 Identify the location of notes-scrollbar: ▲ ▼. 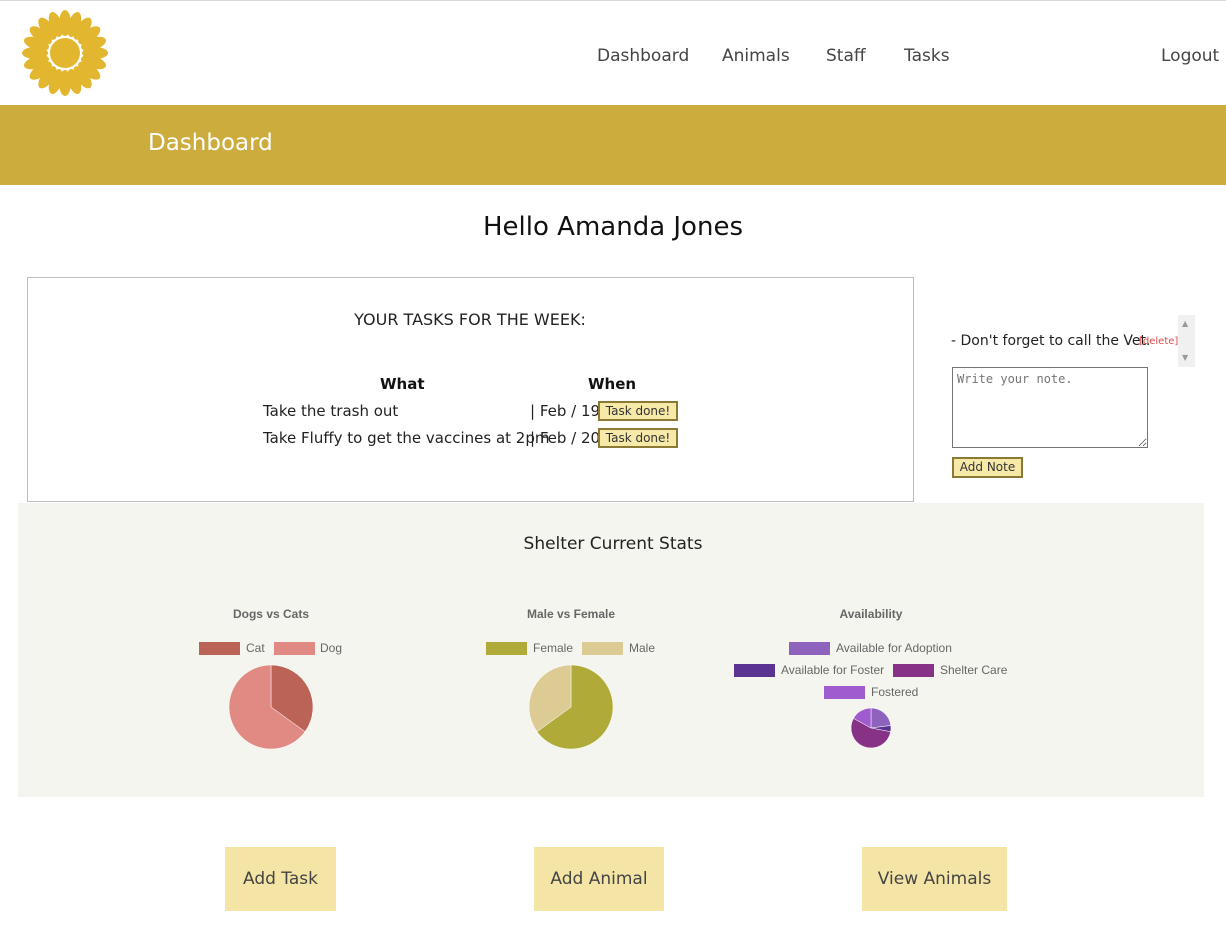
(1186, 341).